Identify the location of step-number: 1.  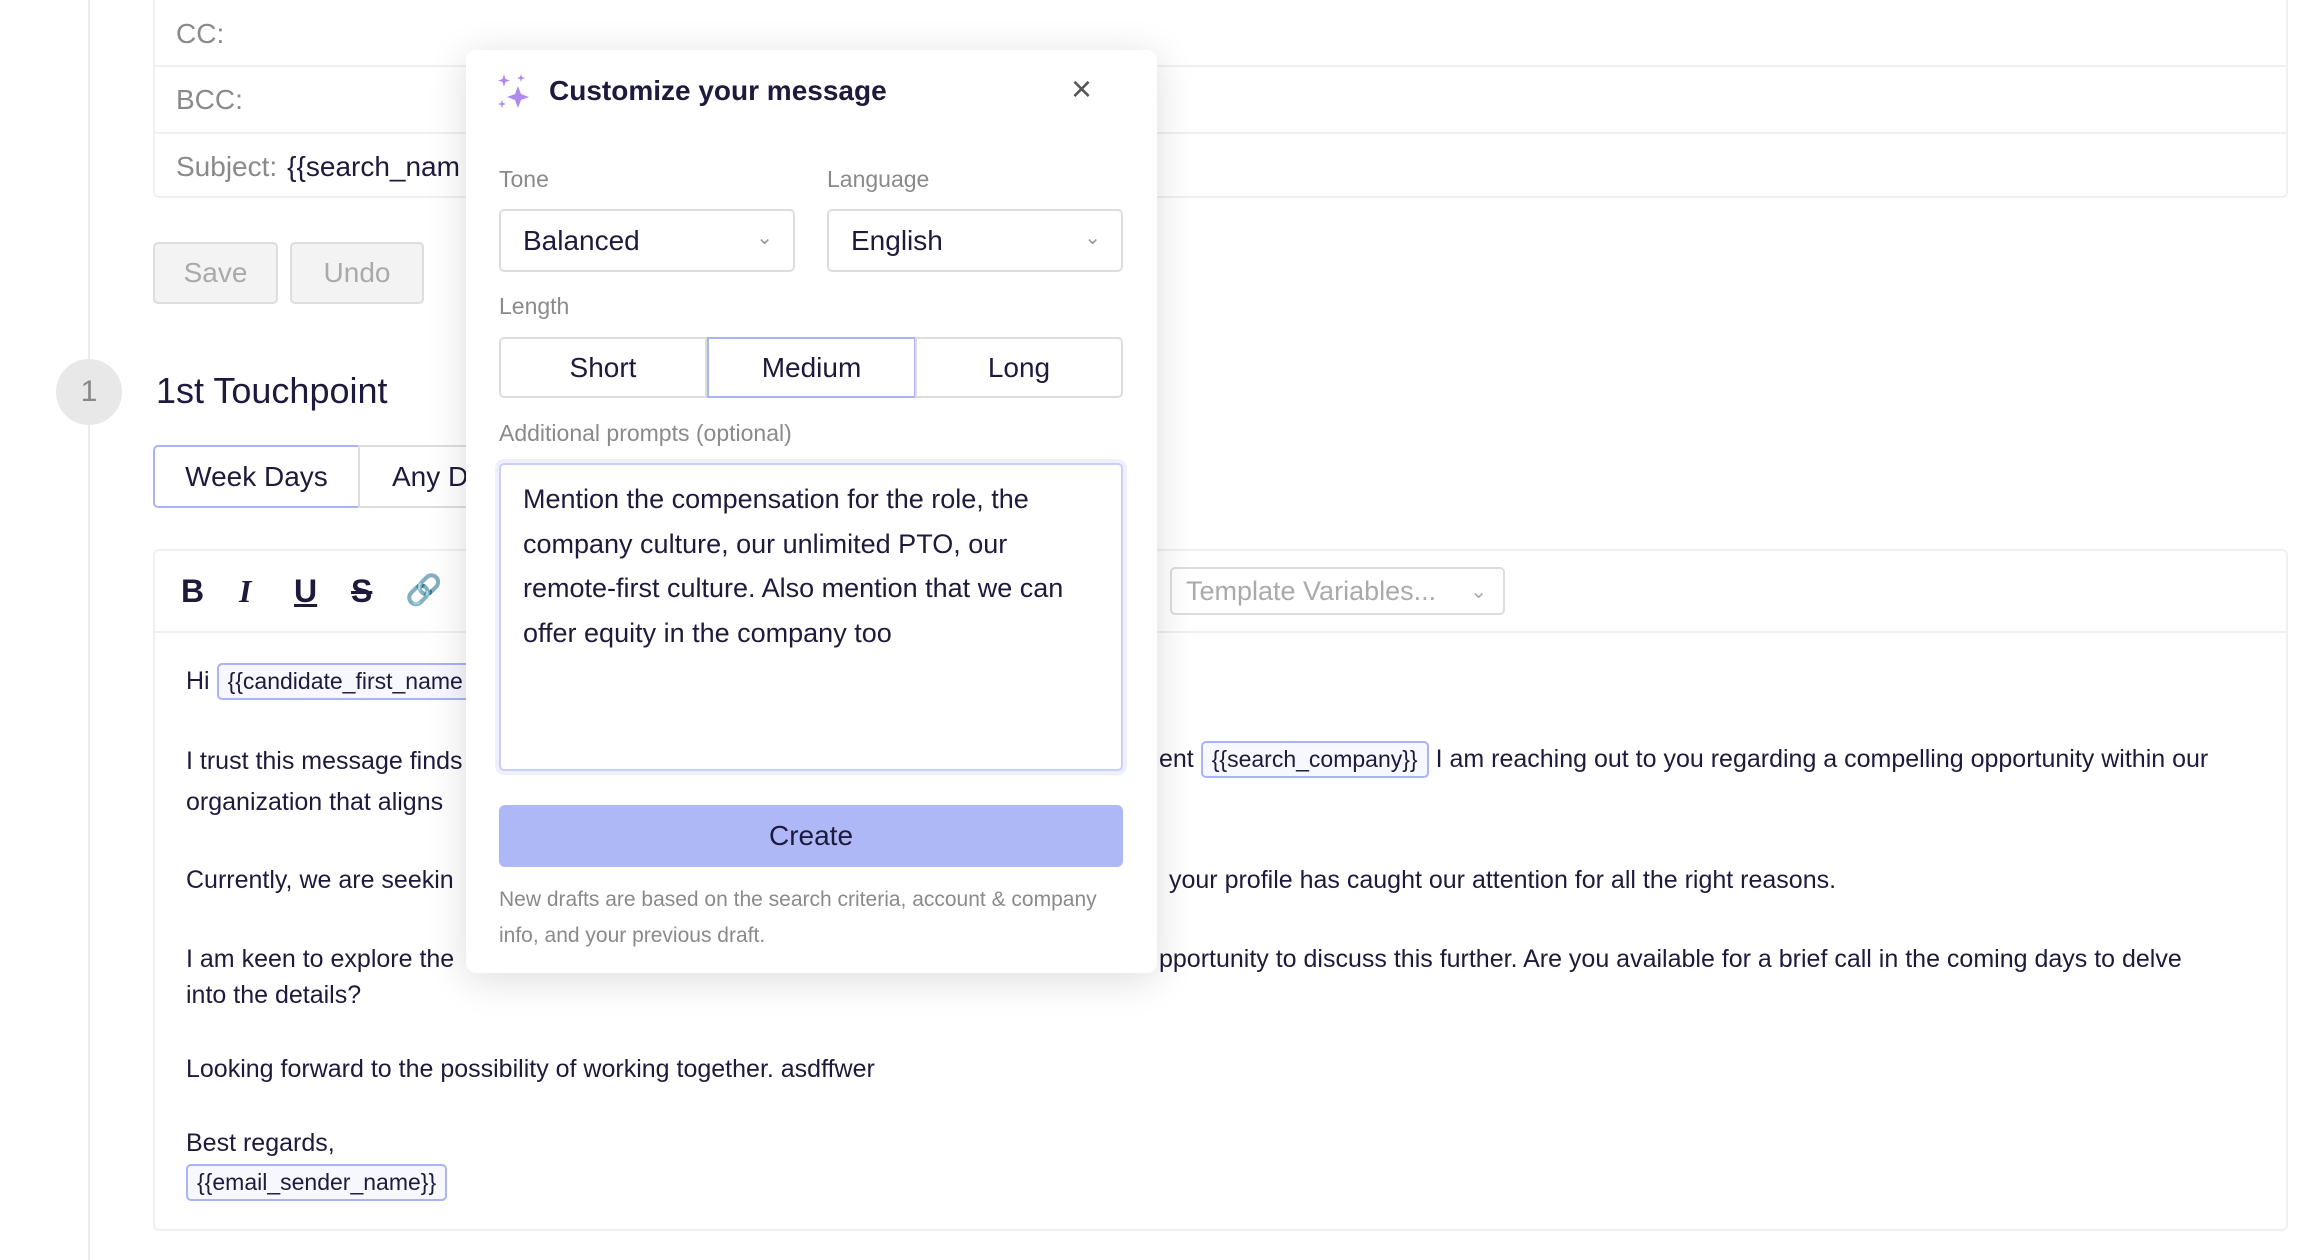
(89, 392).